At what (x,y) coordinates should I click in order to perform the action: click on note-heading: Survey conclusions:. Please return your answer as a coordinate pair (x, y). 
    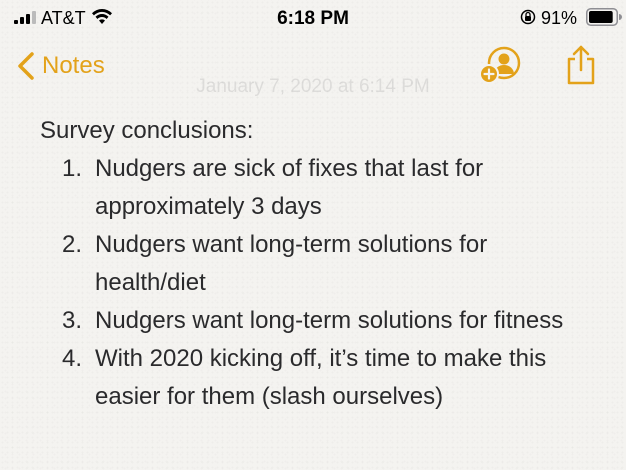
    Looking at the image, I should click on (147, 130).